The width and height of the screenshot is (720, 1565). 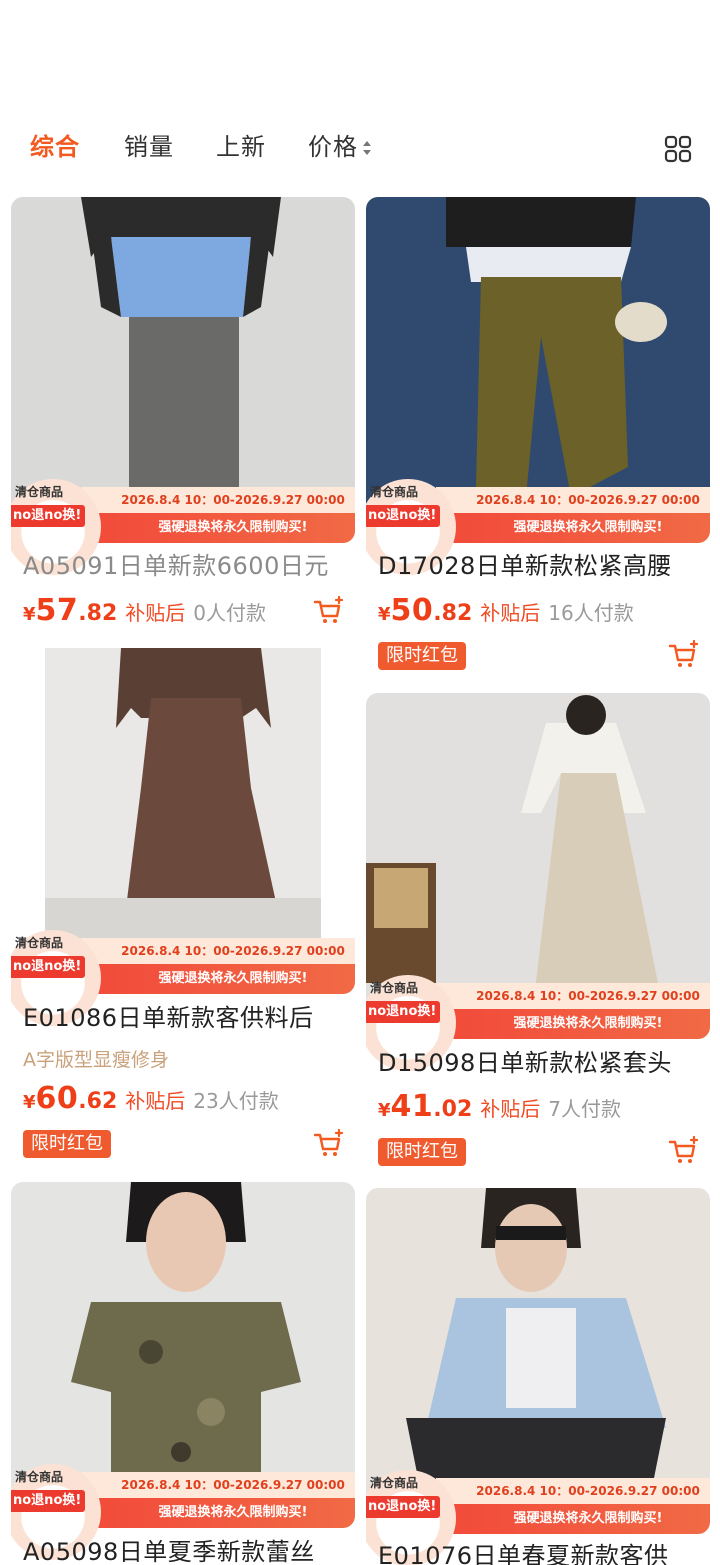 I want to click on price-row: ¥41.02 补贴后 7人付款, so click(x=499, y=1107).